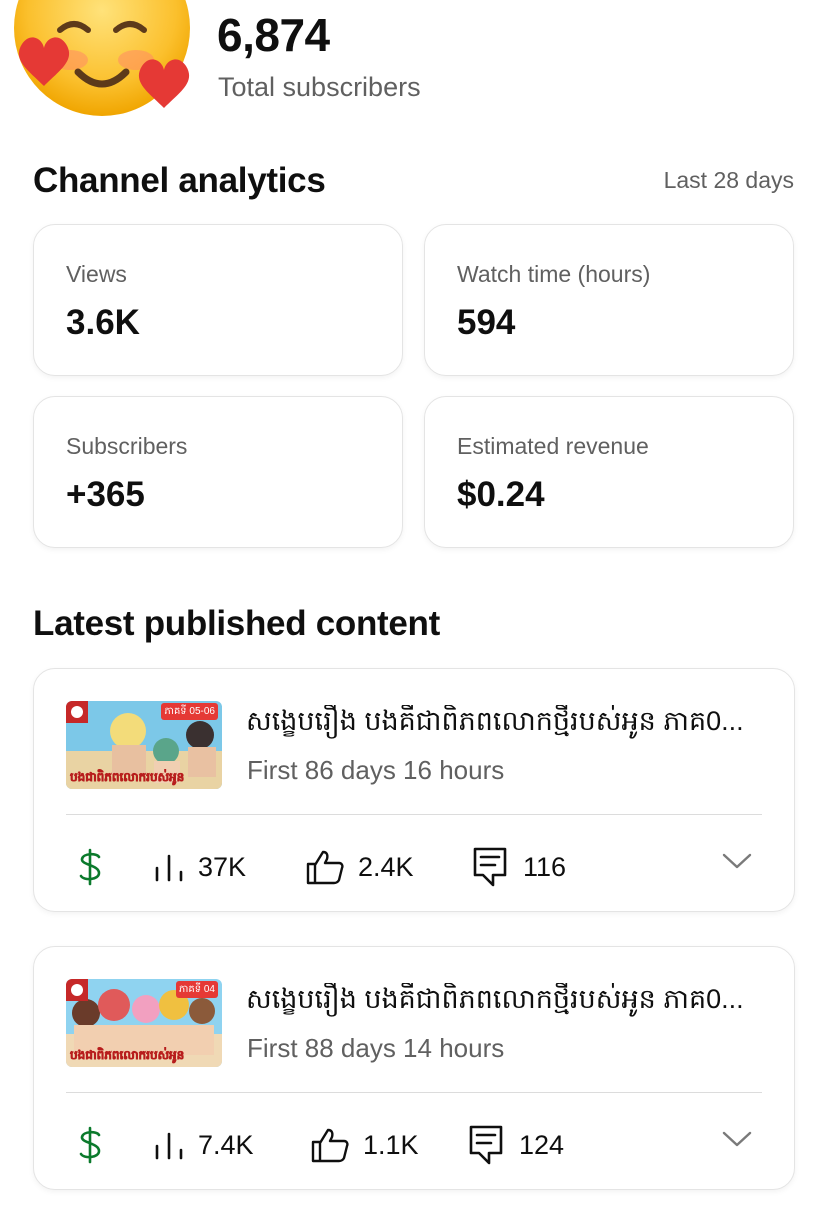  What do you see at coordinates (376, 770) in the screenshot?
I see `video-age: First 86 days 16 hours` at bounding box center [376, 770].